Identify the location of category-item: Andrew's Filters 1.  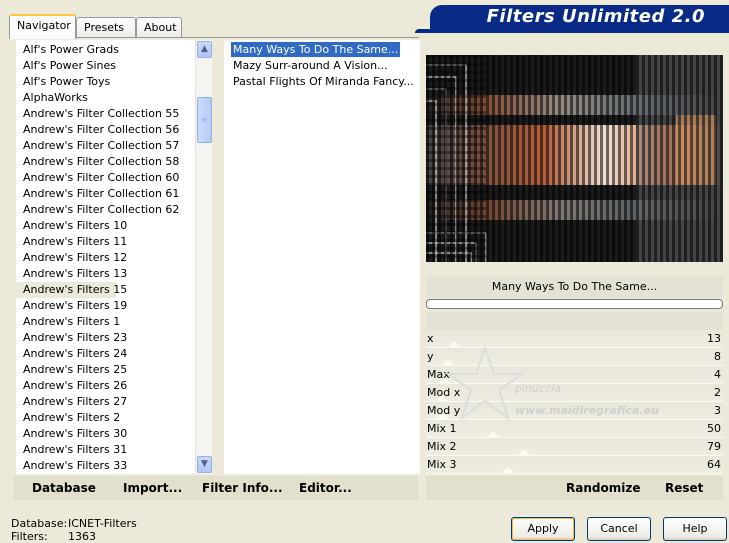
(114, 322).